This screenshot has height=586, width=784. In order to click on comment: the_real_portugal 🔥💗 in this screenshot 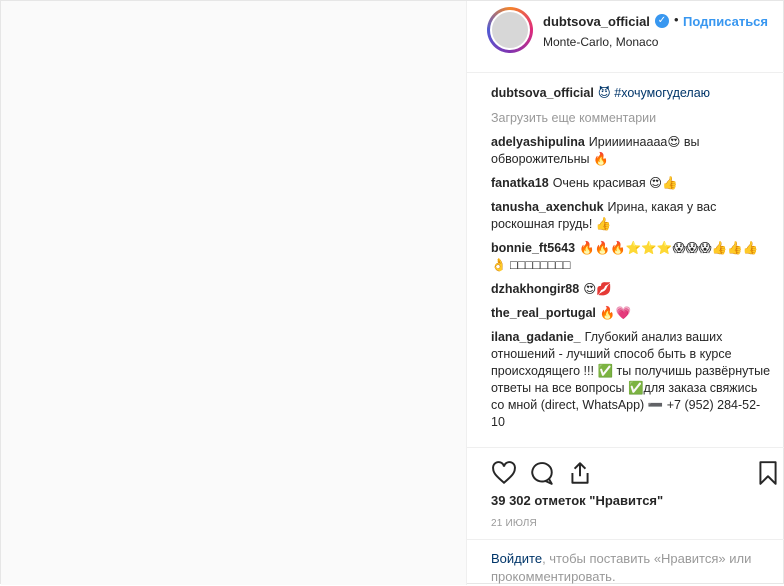, I will do `click(631, 313)`.